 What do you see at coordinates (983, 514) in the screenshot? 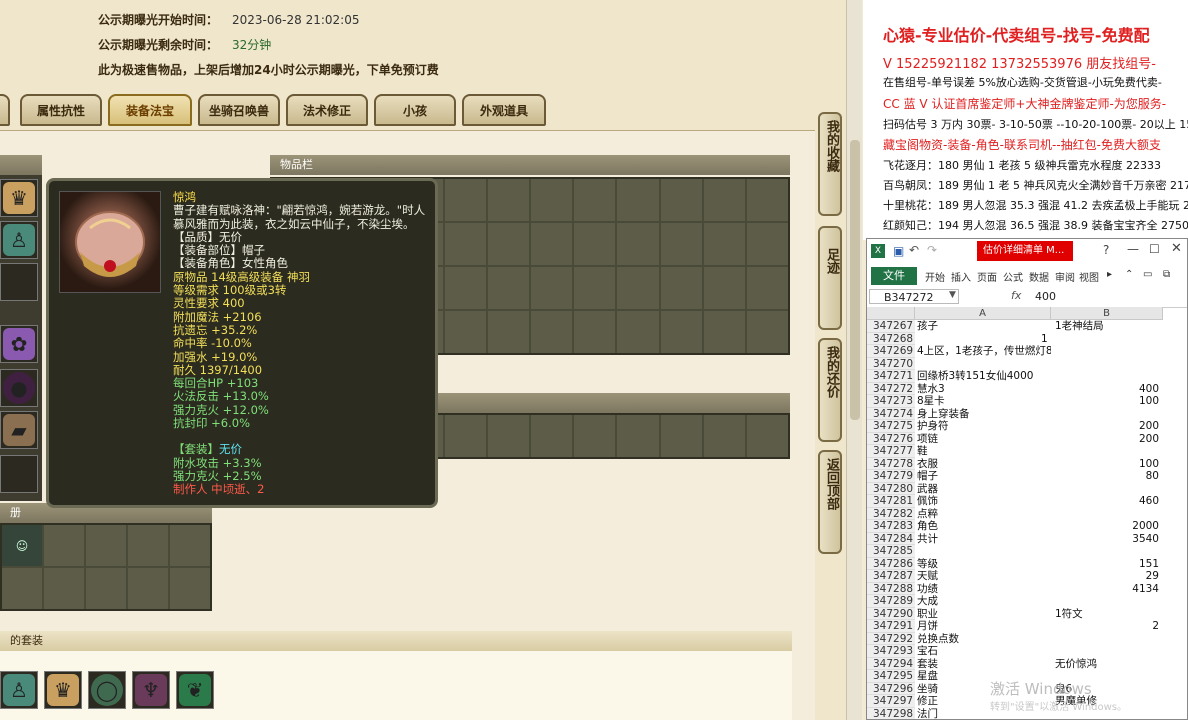
I see `cell-a: 点粹` at bounding box center [983, 514].